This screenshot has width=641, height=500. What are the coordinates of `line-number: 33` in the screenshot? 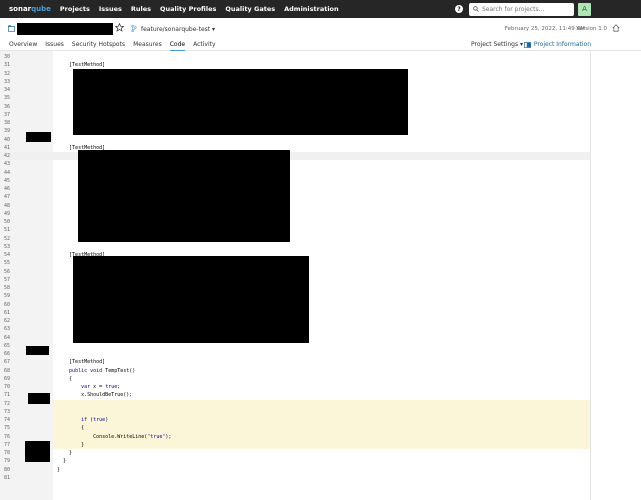 It's located at (12, 82).